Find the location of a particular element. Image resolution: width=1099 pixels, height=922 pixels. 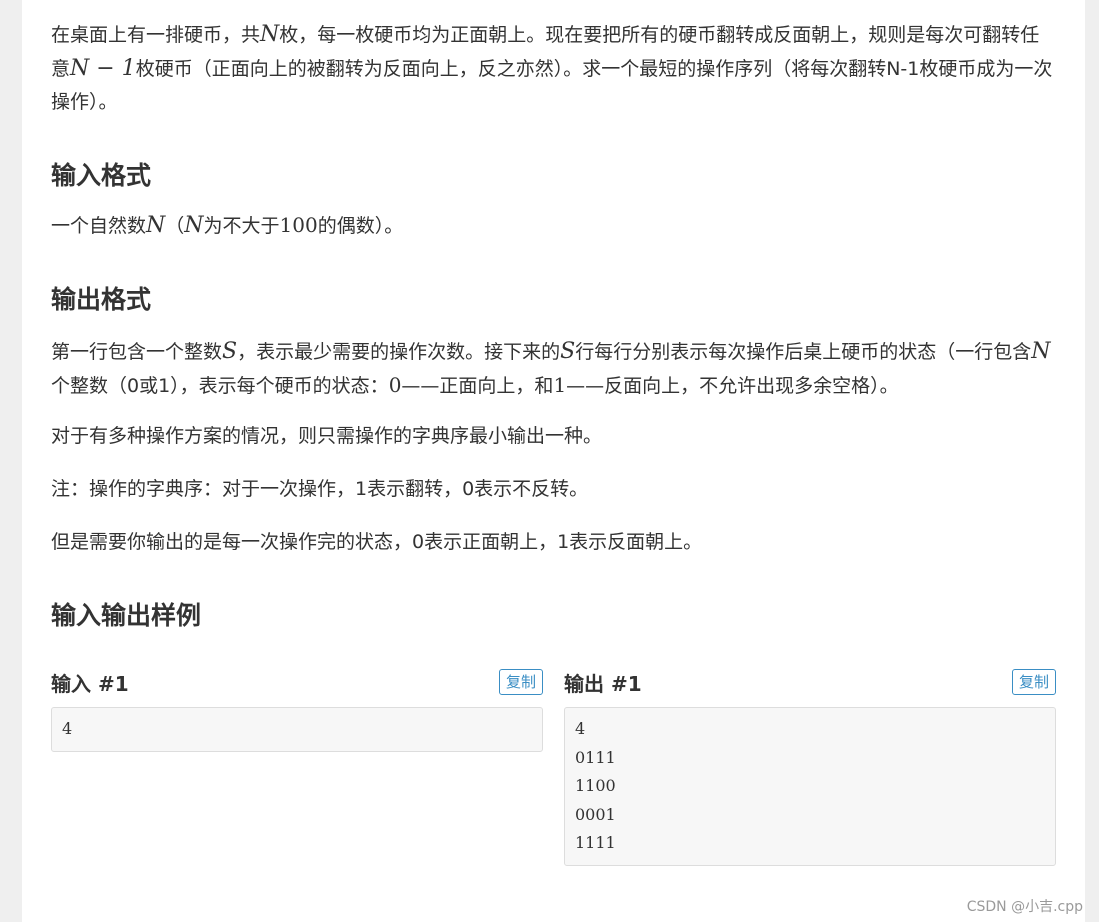

math-expr-n-minus-1: N − 1 is located at coordinates (103, 68).